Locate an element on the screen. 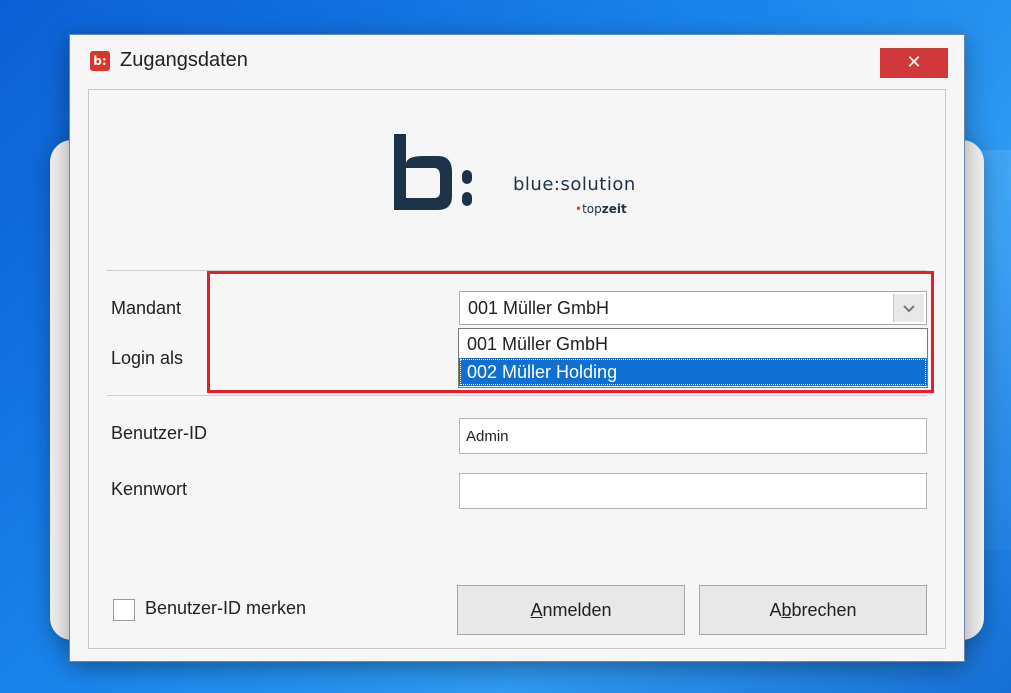 The height and width of the screenshot is (693, 1011). password-label: Kennwort is located at coordinates (149, 489).